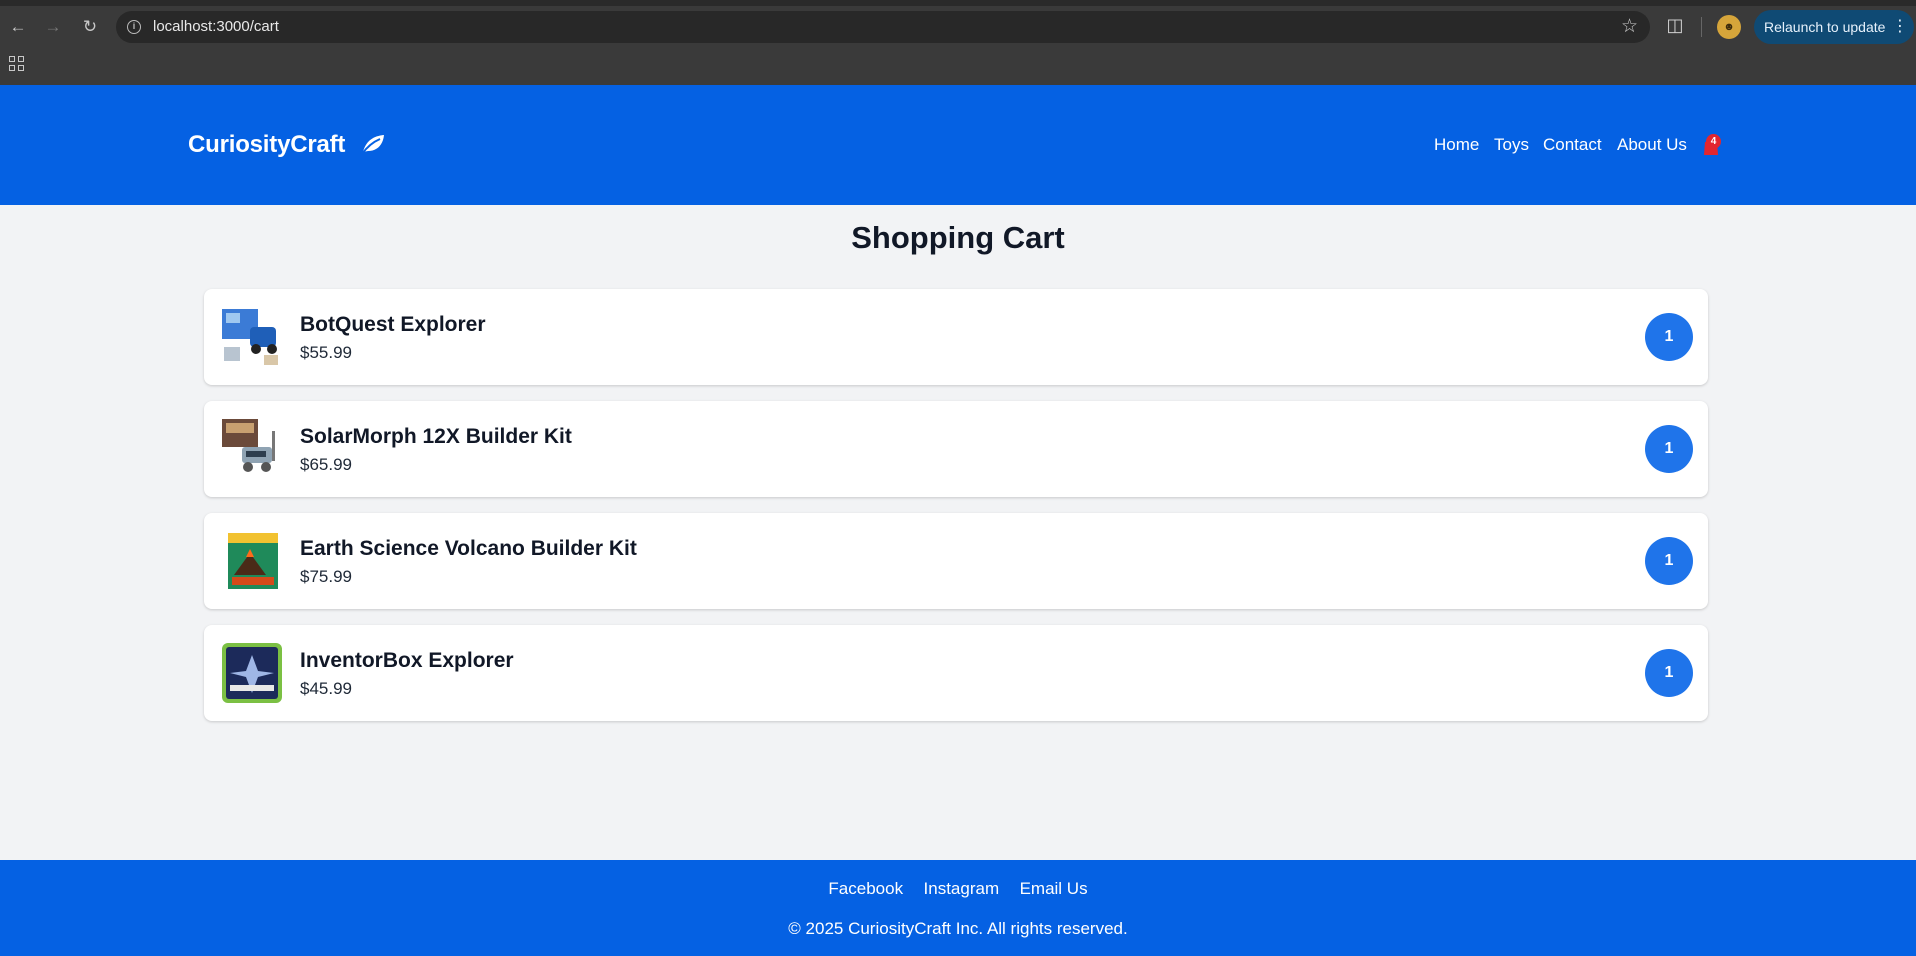 The height and width of the screenshot is (956, 1916). I want to click on site-info-icon: i, so click(134, 27).